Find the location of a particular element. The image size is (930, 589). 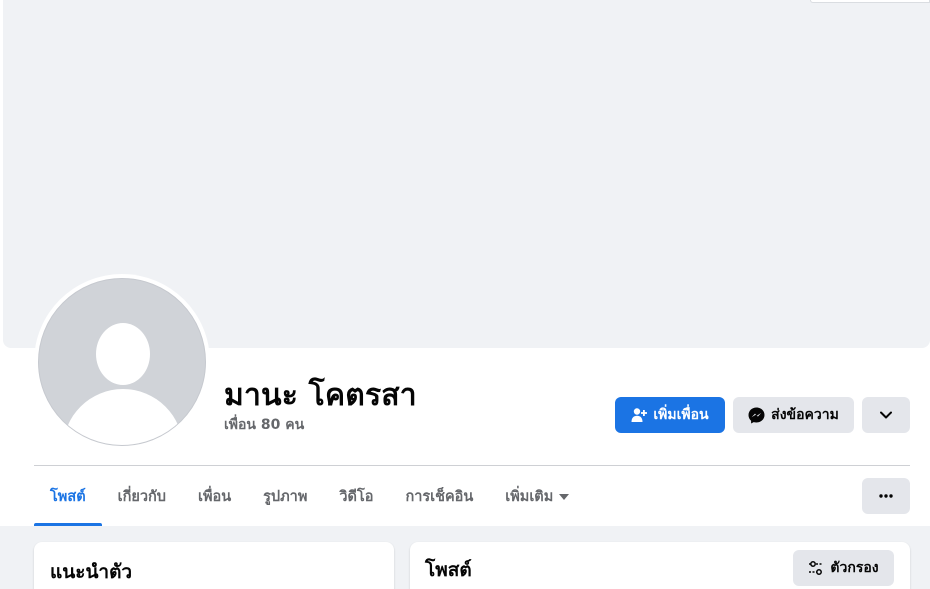

tab-friends: เพื่อน is located at coordinates (214, 496).